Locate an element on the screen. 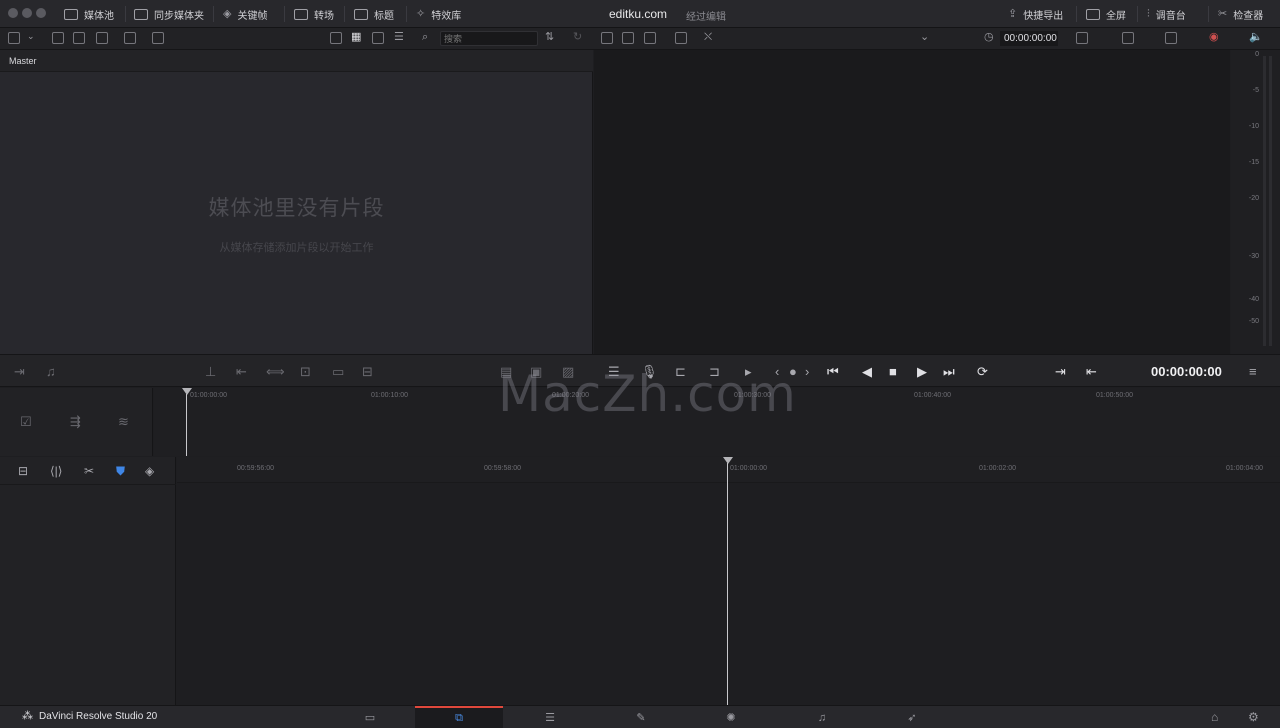  inspector-tab: ✂ 检查器 is located at coordinates (1240, 14).